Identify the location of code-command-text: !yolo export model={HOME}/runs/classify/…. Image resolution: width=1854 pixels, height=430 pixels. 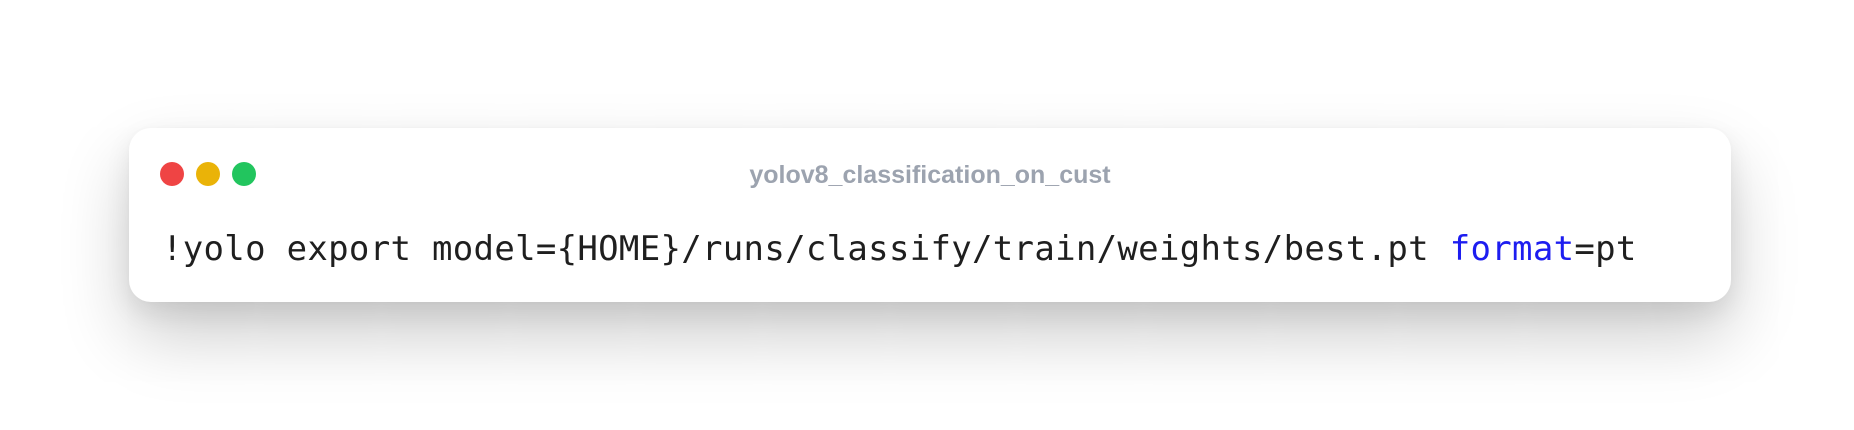
(806, 249).